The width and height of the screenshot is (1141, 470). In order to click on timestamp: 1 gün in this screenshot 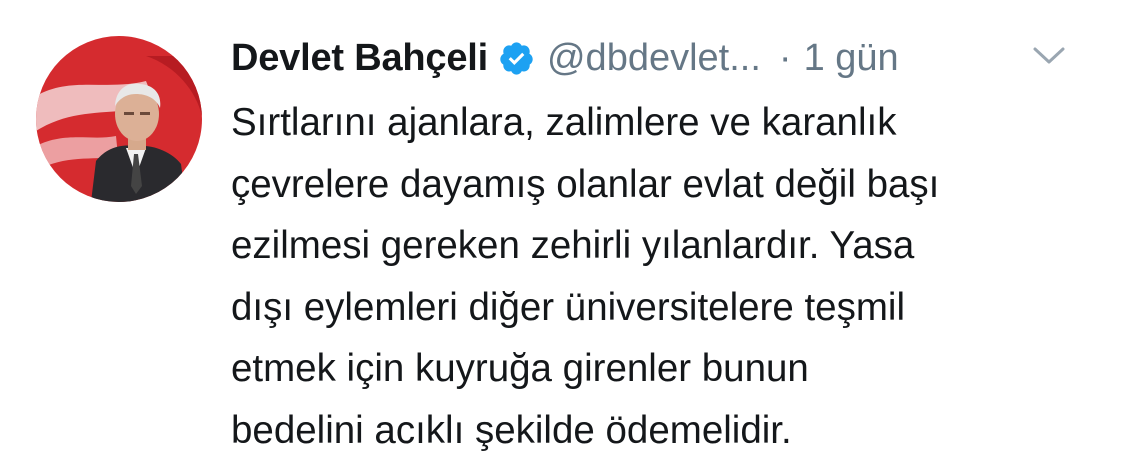, I will do `click(851, 58)`.